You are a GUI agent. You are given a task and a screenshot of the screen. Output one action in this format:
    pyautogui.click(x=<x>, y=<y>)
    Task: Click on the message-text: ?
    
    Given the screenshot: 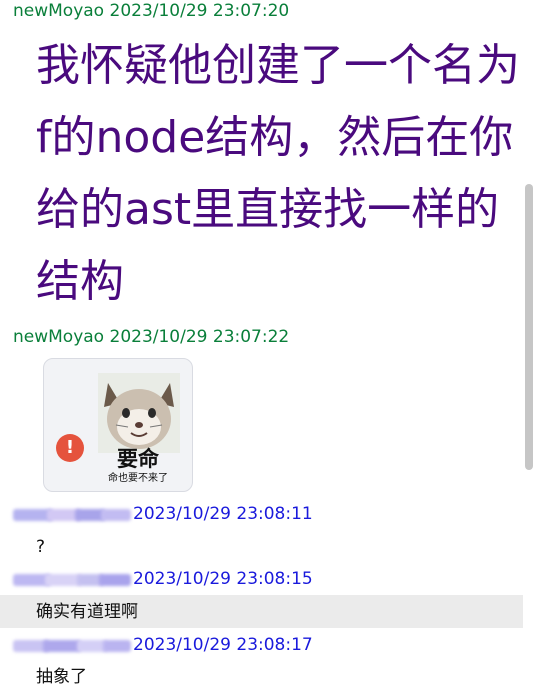 What is the action you would take?
    pyautogui.click(x=41, y=547)
    